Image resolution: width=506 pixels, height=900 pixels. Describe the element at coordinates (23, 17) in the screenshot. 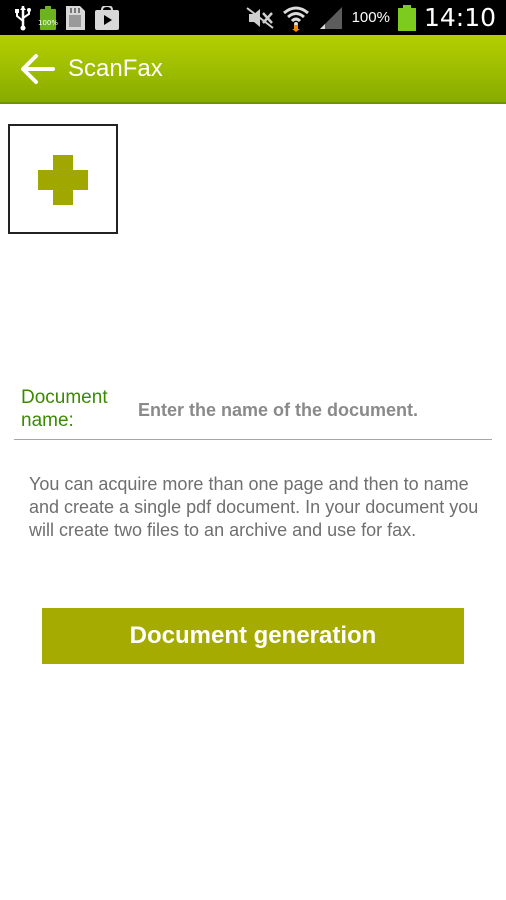

I see `usb-icon` at that location.